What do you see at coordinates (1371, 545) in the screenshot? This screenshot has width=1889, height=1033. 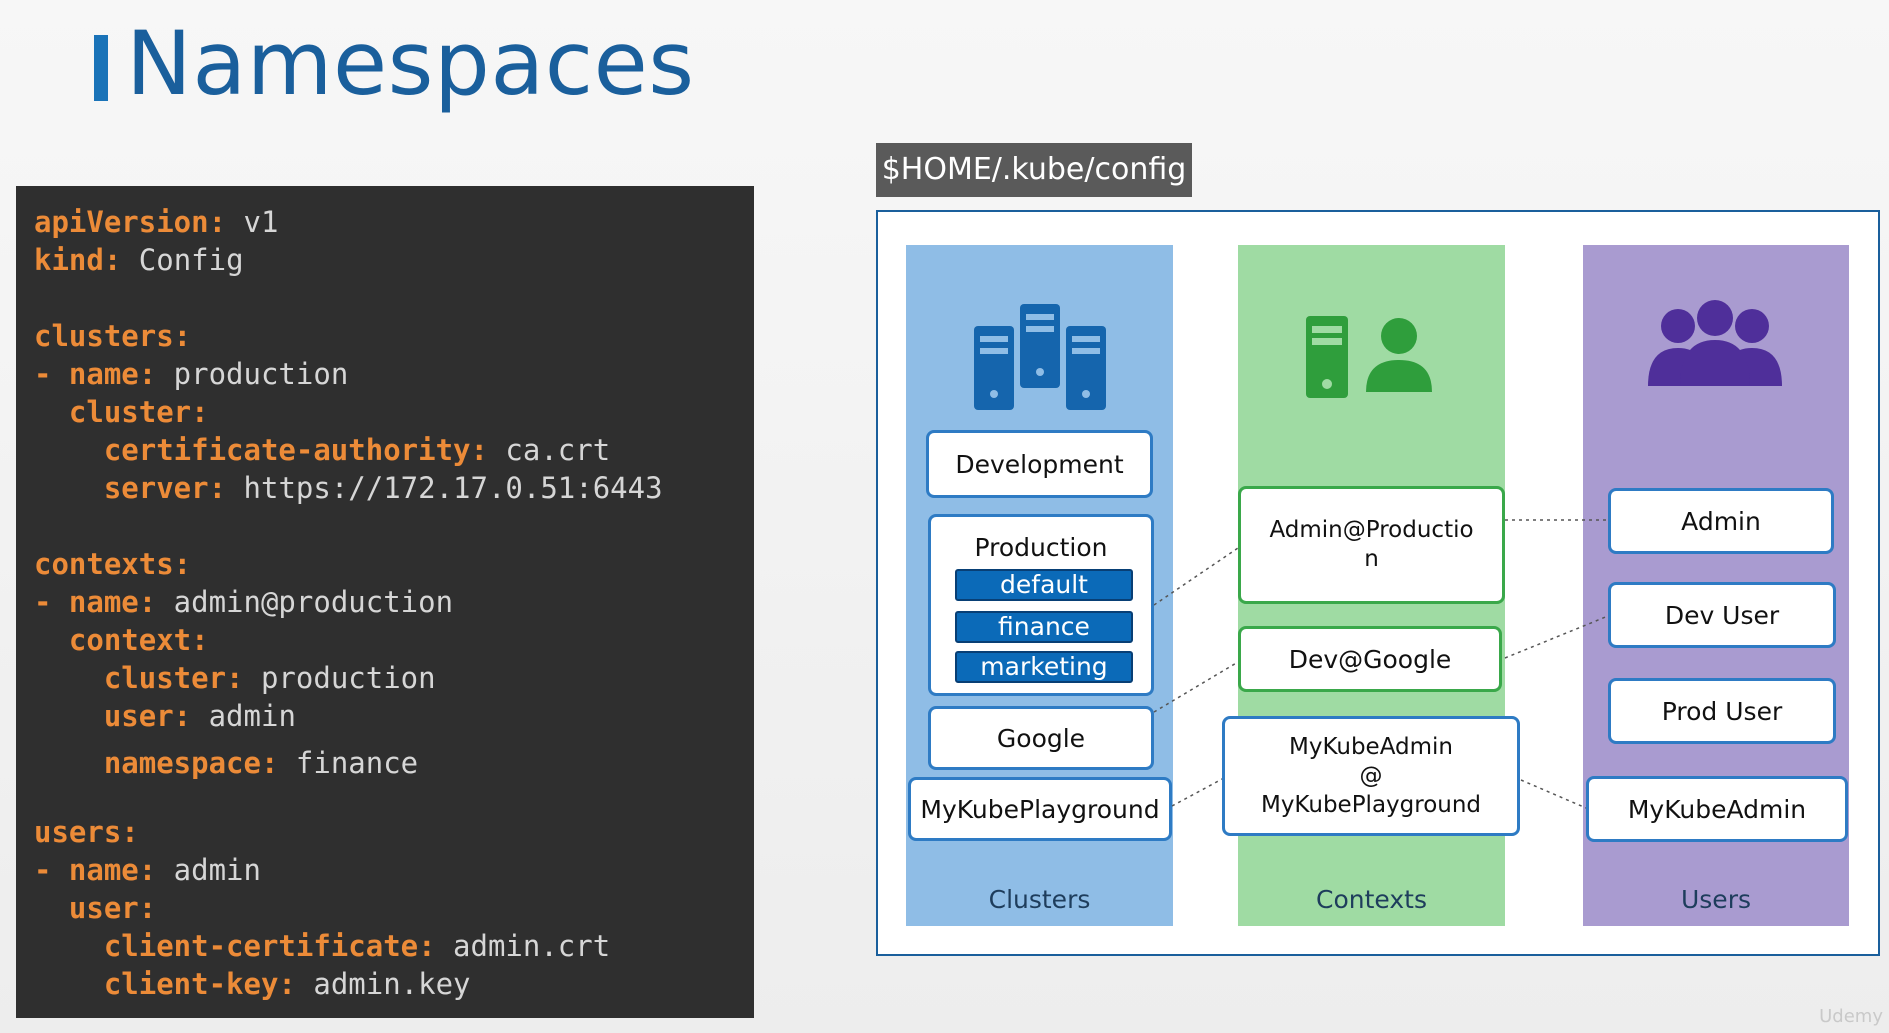 I see `context-admin-production: Admin@Productio n` at bounding box center [1371, 545].